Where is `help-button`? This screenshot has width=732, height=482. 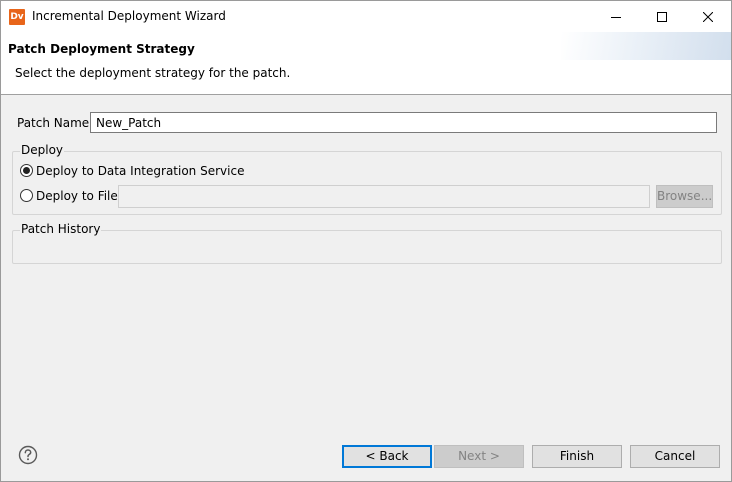
help-button is located at coordinates (28, 455).